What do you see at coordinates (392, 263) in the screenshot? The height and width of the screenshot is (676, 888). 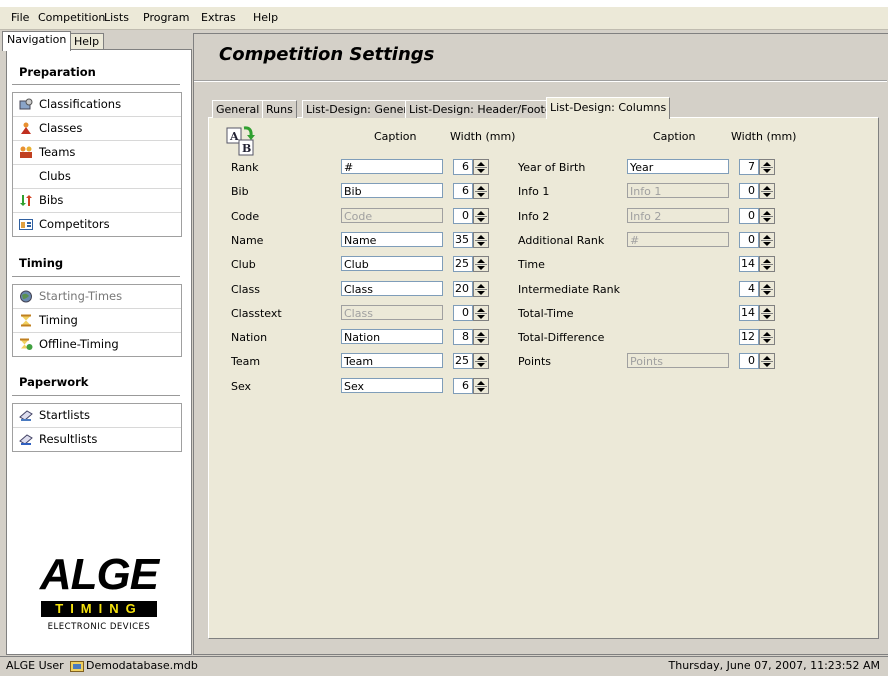 I see `caption-input: Club` at bounding box center [392, 263].